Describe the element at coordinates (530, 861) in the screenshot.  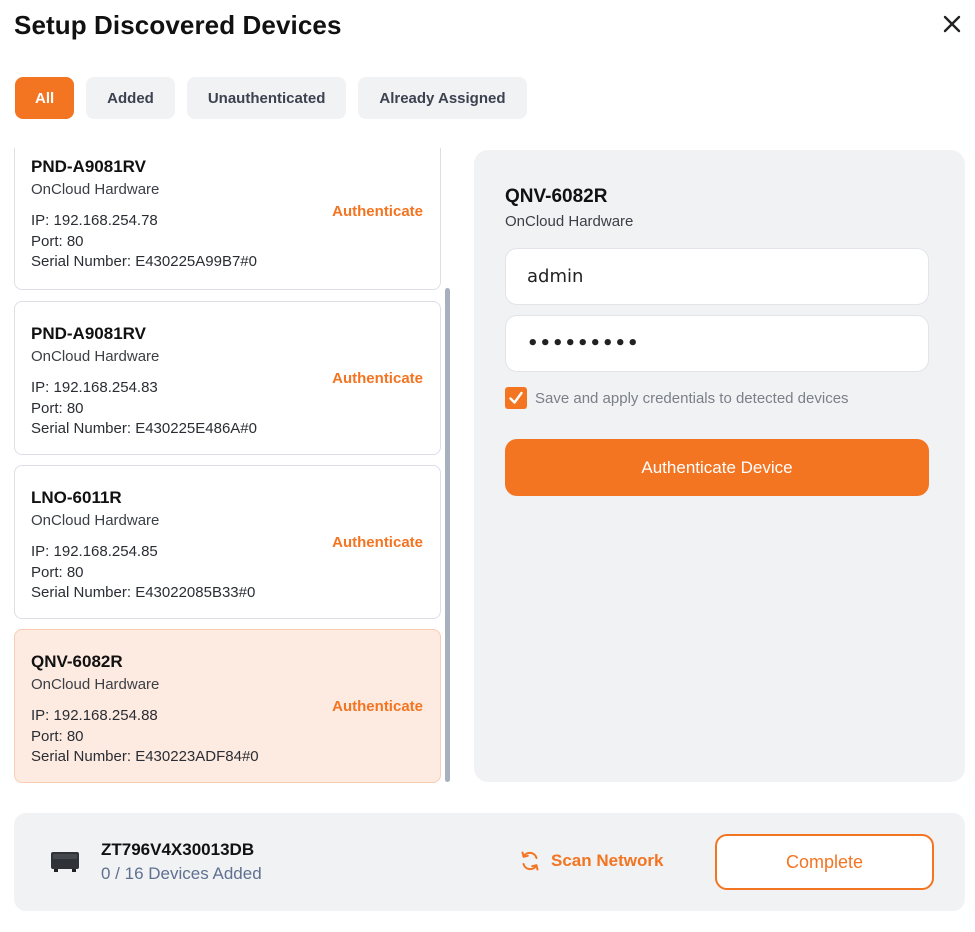
I see `refresh-icon` at that location.